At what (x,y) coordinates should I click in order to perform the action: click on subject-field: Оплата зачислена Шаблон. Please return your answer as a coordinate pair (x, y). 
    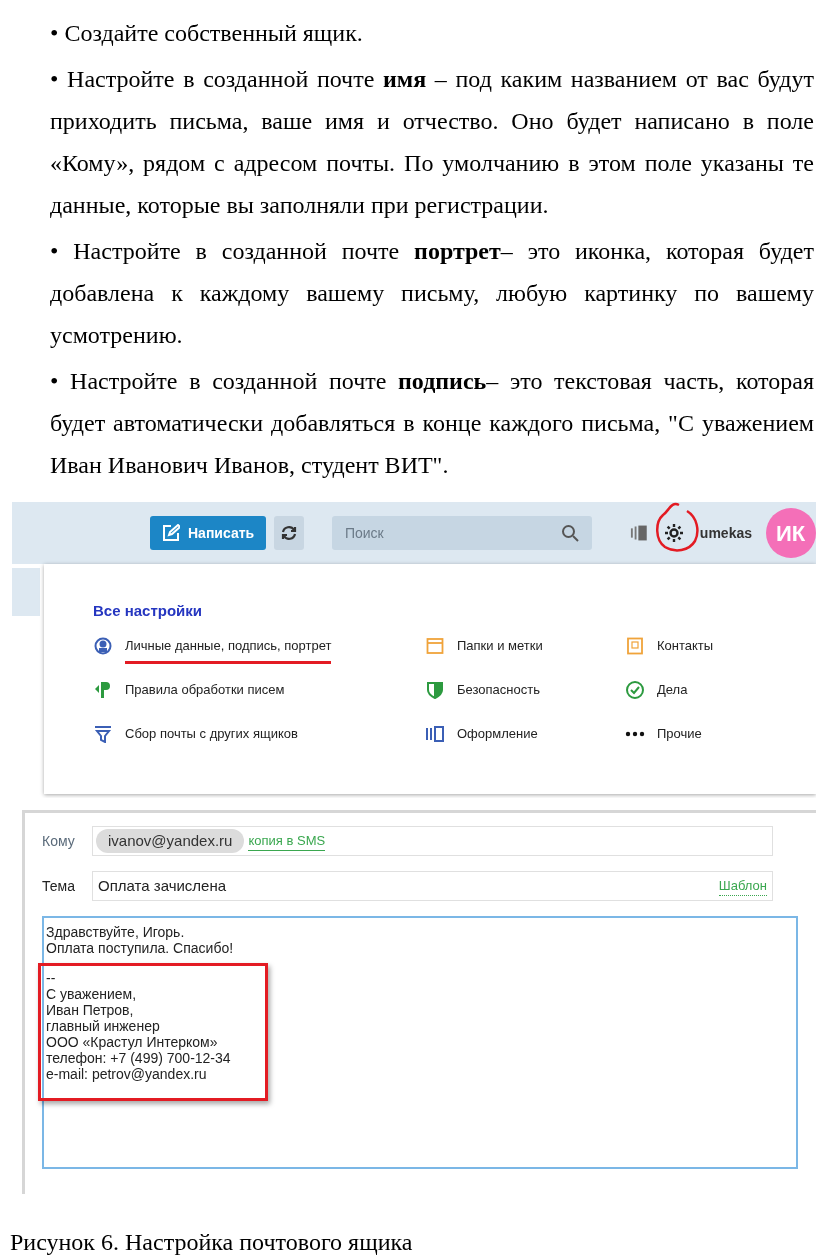
    Looking at the image, I should click on (432, 886).